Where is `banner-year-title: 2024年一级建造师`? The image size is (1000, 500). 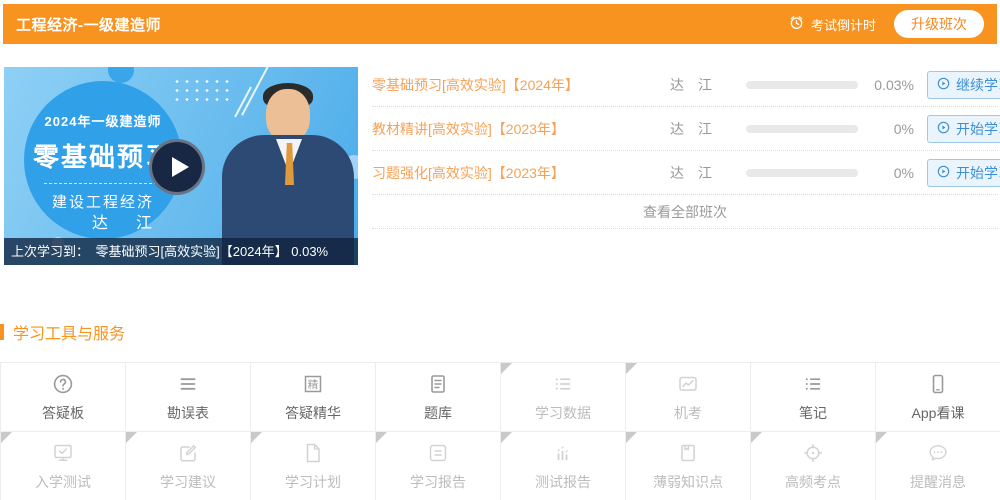
banner-year-title: 2024年一级建造师 is located at coordinates (103, 121).